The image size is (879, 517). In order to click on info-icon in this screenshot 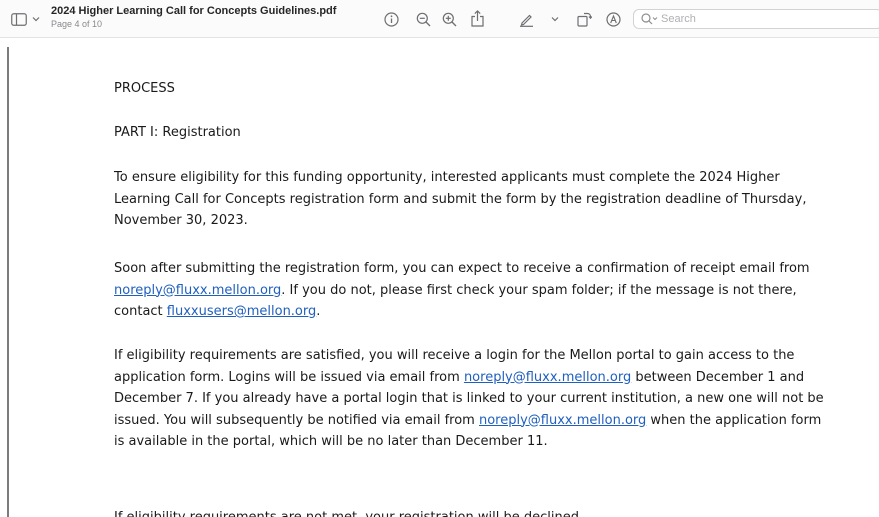, I will do `click(391, 19)`.